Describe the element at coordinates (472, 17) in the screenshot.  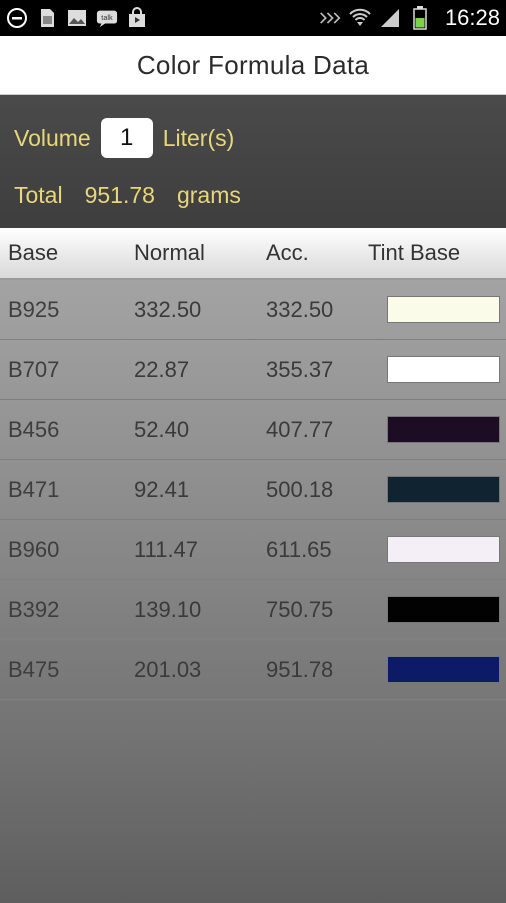
I see `clock: 16:28` at that location.